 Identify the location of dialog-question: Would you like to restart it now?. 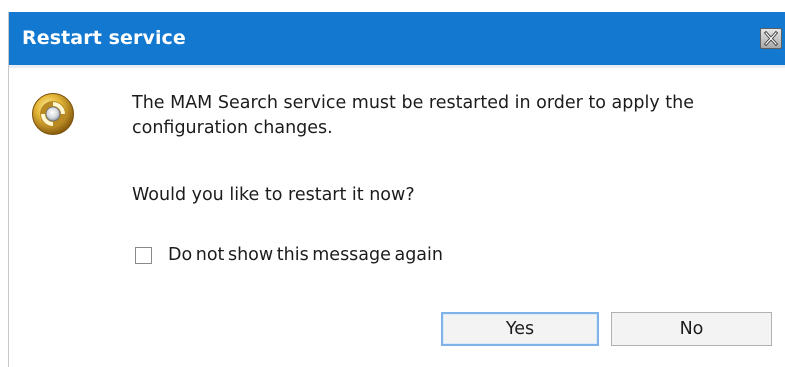
(273, 195).